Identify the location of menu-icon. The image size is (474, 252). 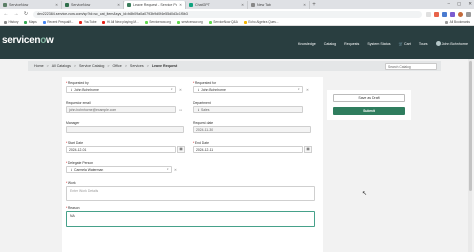
(468, 14).